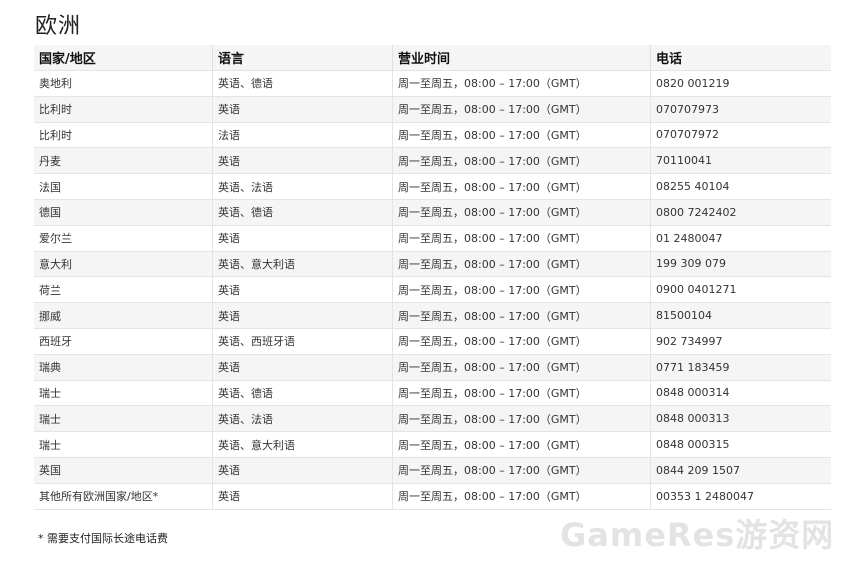 The image size is (865, 565). Describe the element at coordinates (740, 470) in the screenshot. I see `cell-phone: 0844 209 1507` at that location.